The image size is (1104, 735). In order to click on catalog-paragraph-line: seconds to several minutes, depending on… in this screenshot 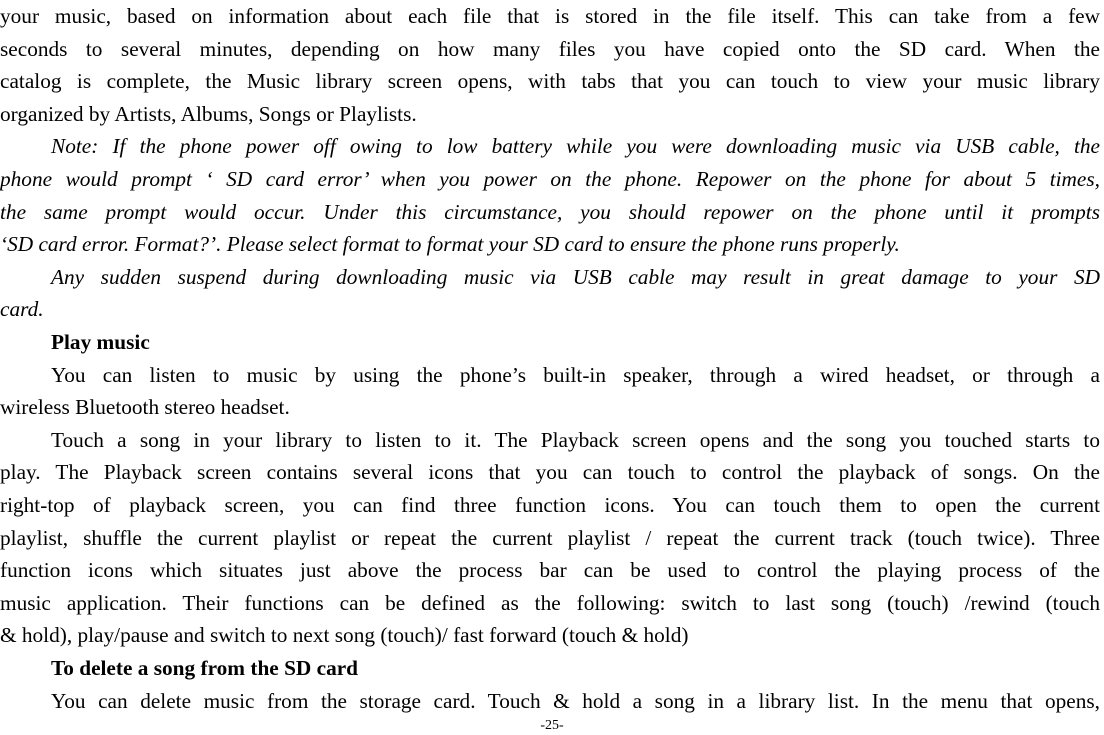, I will do `click(550, 48)`.